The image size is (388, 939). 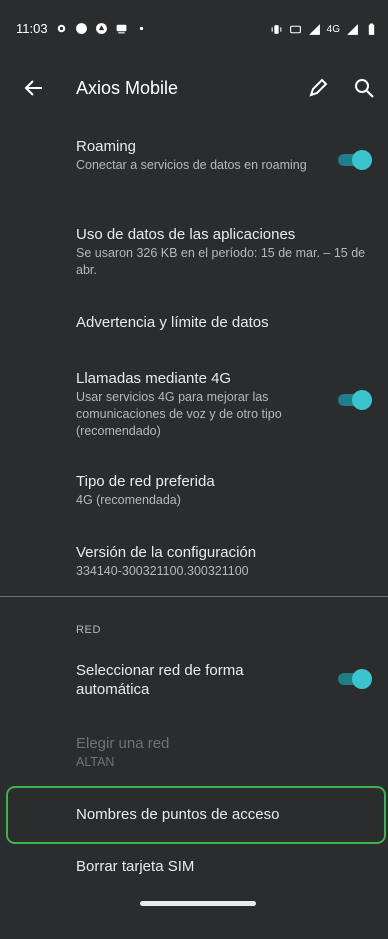 I want to click on battery-icon, so click(x=371, y=29).